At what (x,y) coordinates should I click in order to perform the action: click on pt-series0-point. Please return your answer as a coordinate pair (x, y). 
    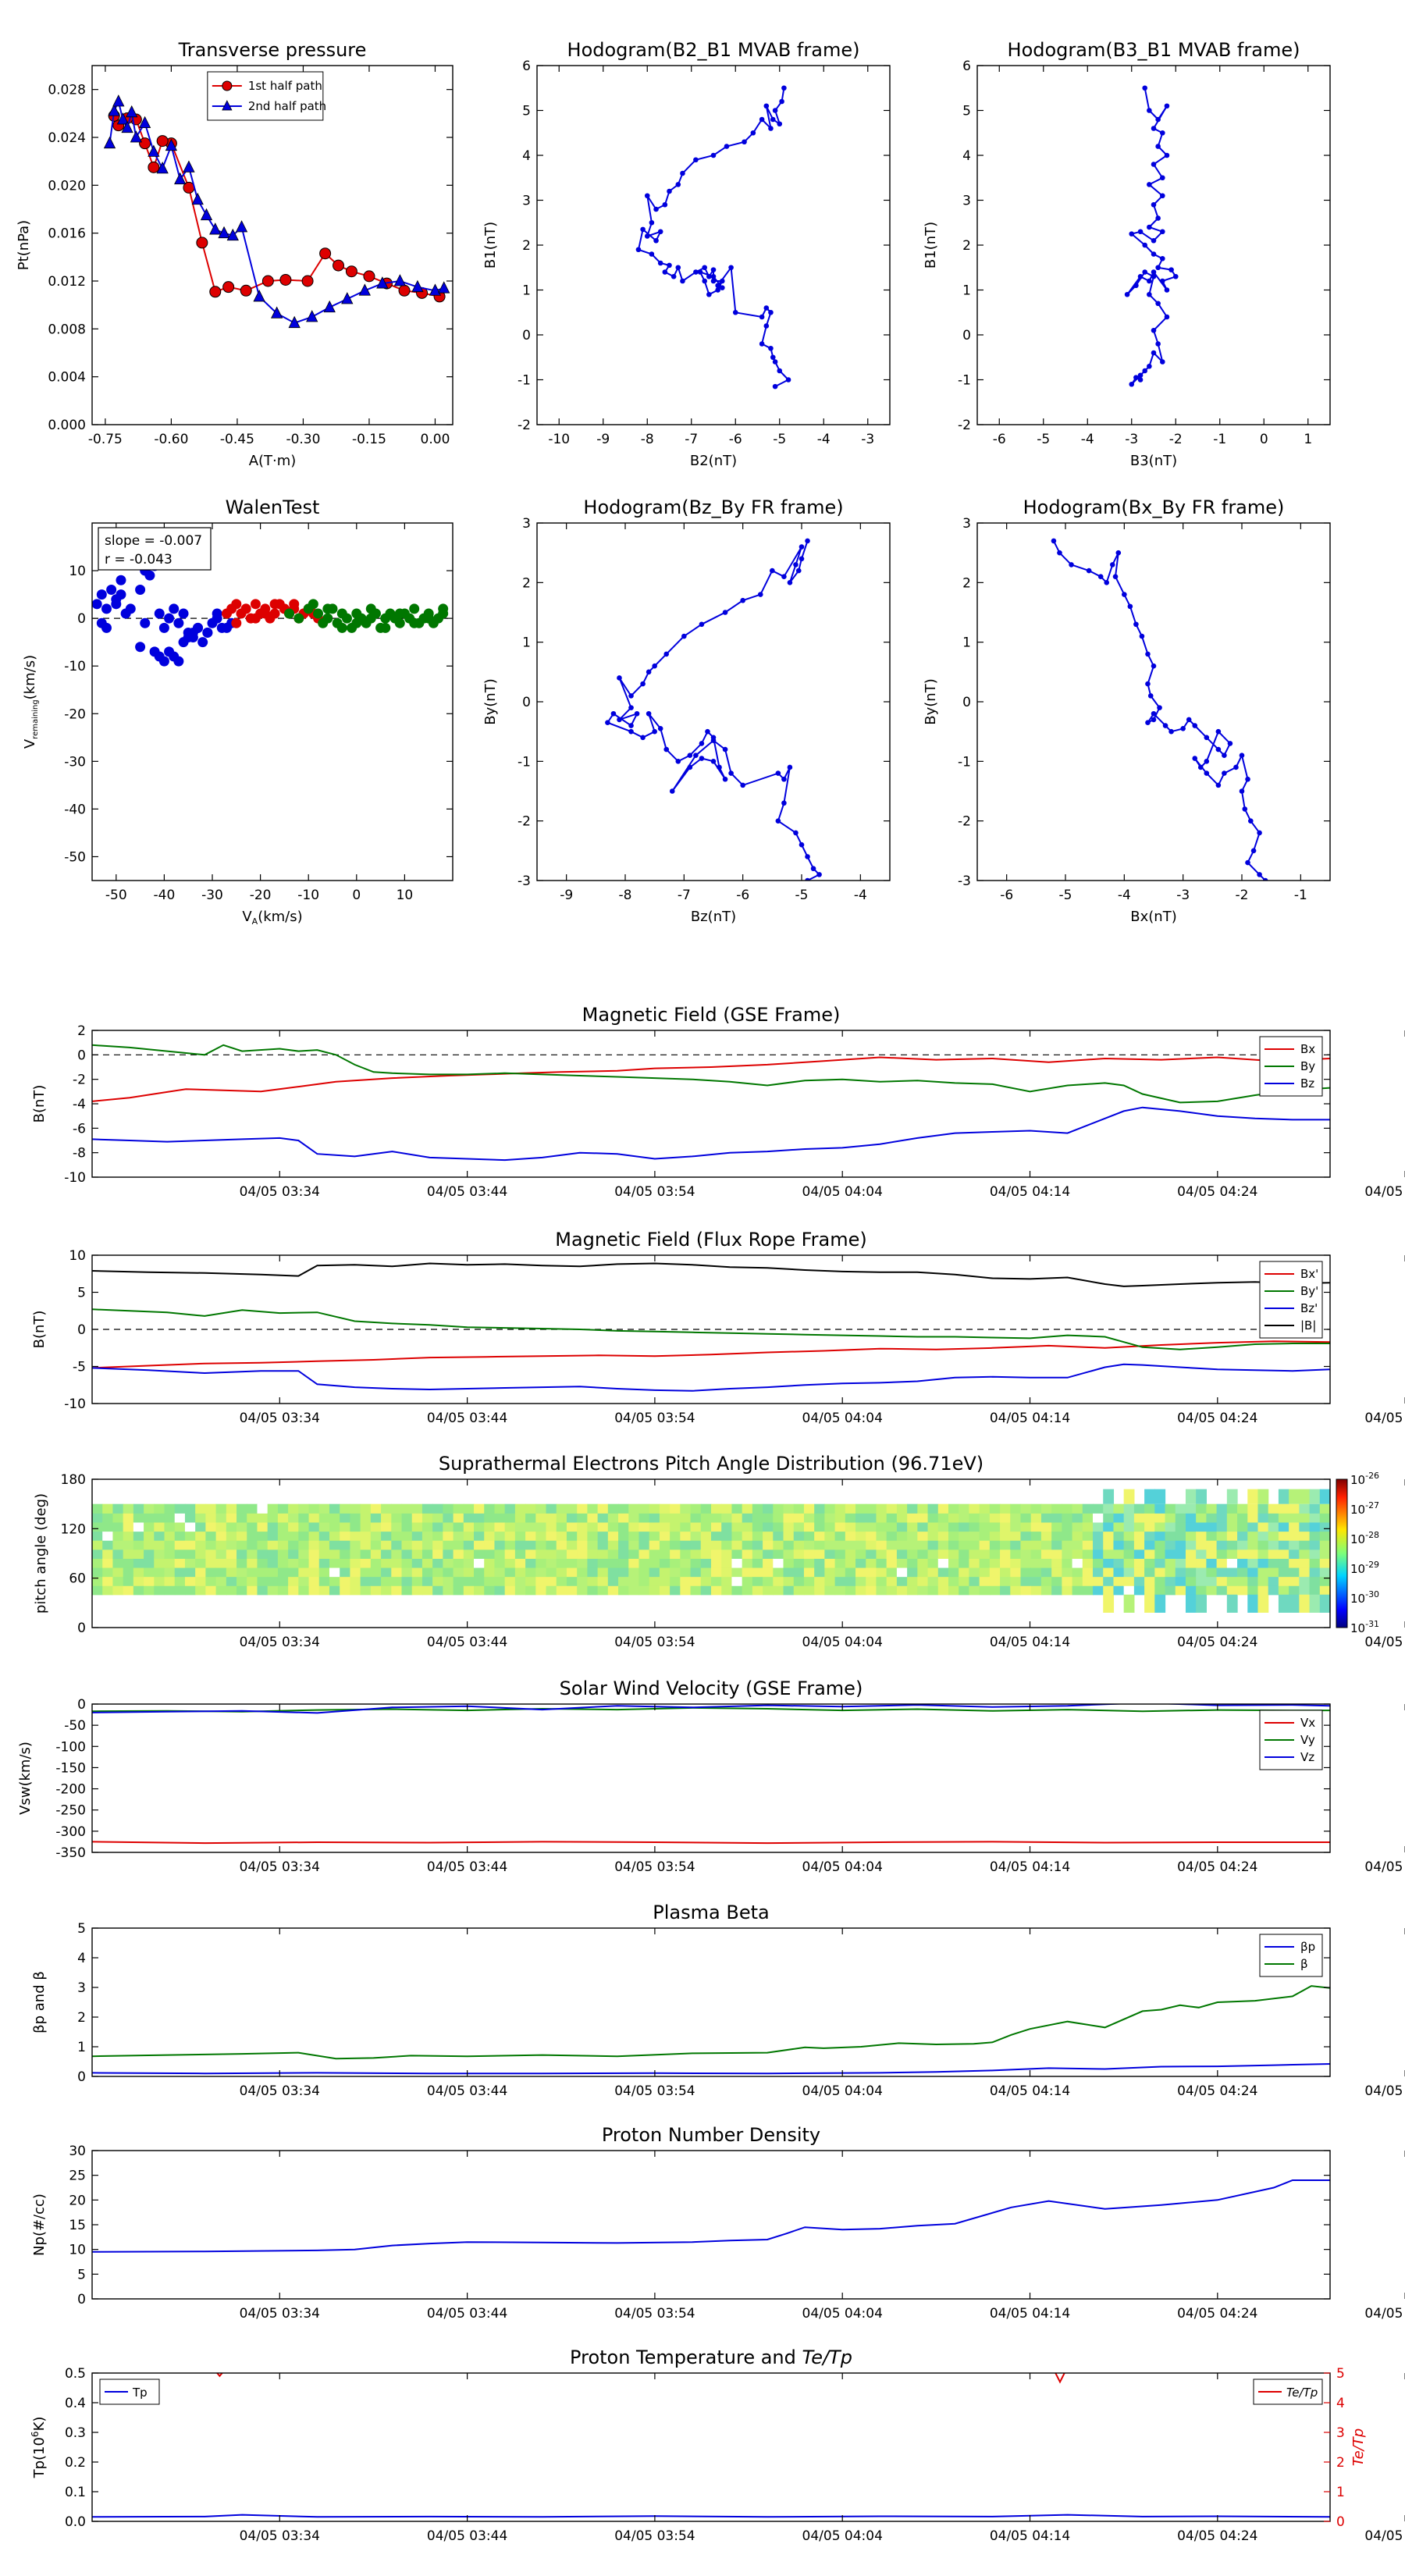
    Looking at the image, I should click on (228, 287).